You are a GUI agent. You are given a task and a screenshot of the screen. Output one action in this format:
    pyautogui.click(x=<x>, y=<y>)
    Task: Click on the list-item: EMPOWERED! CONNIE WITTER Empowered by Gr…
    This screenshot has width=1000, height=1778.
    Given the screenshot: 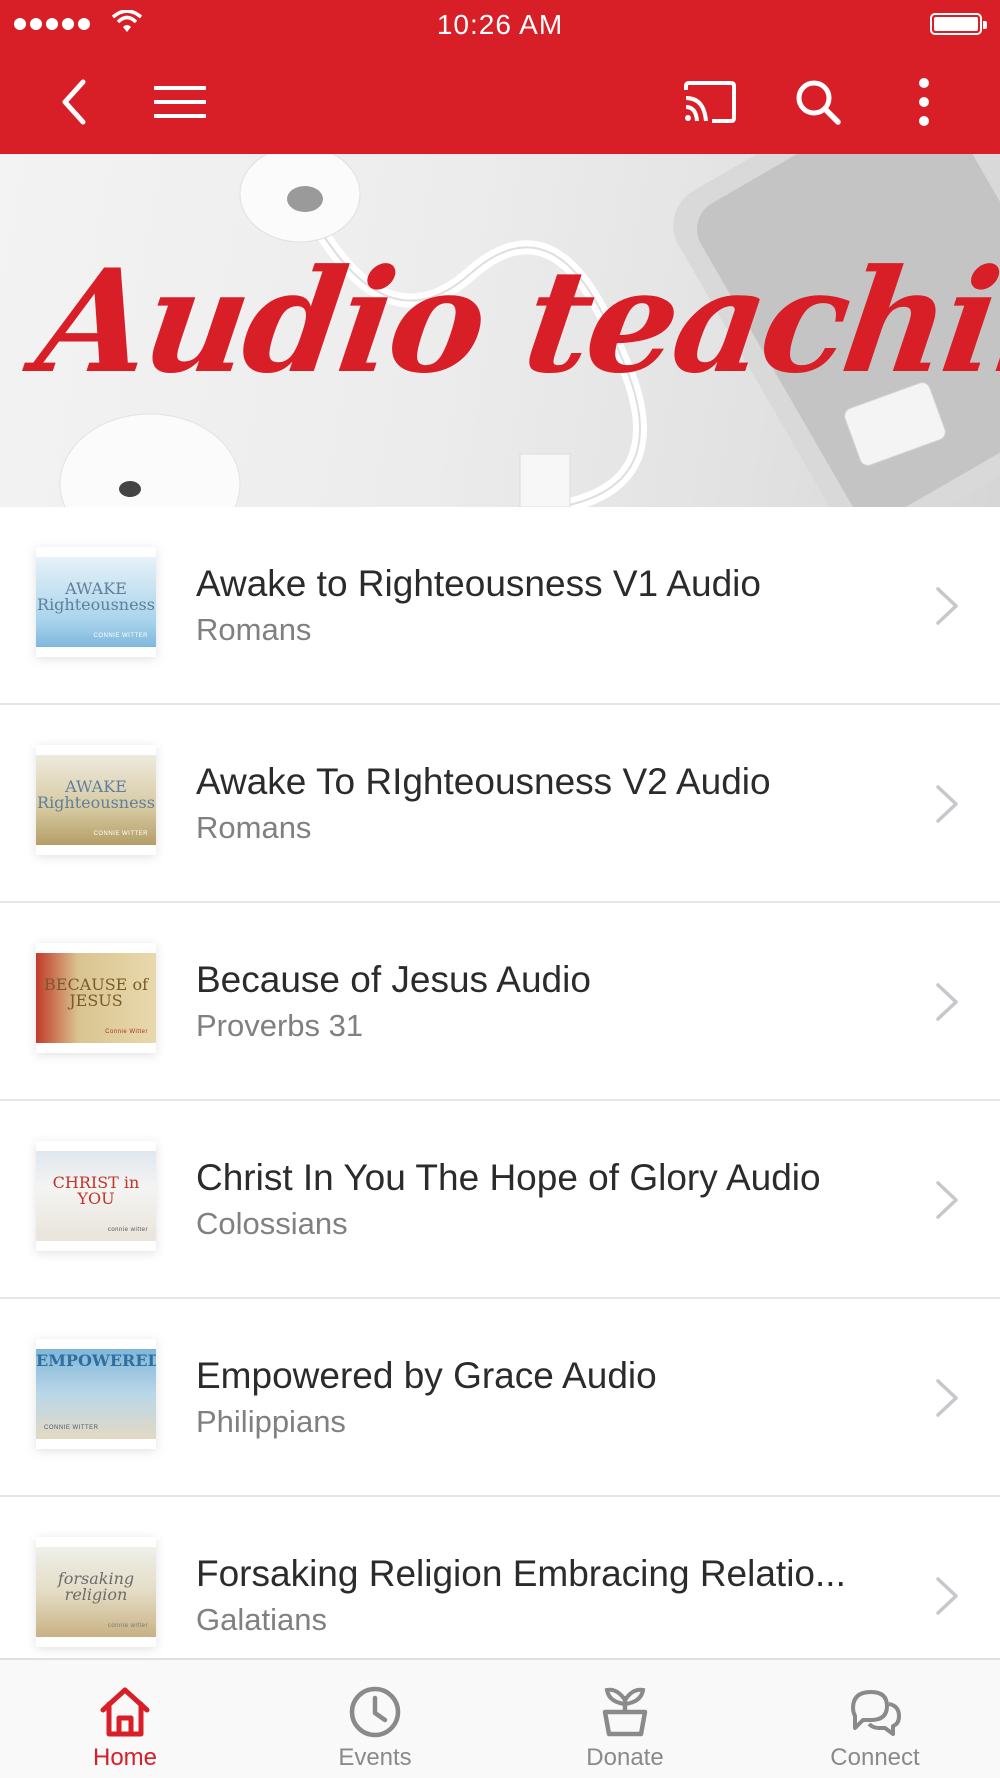 What is the action you would take?
    pyautogui.click(x=500, y=1398)
    